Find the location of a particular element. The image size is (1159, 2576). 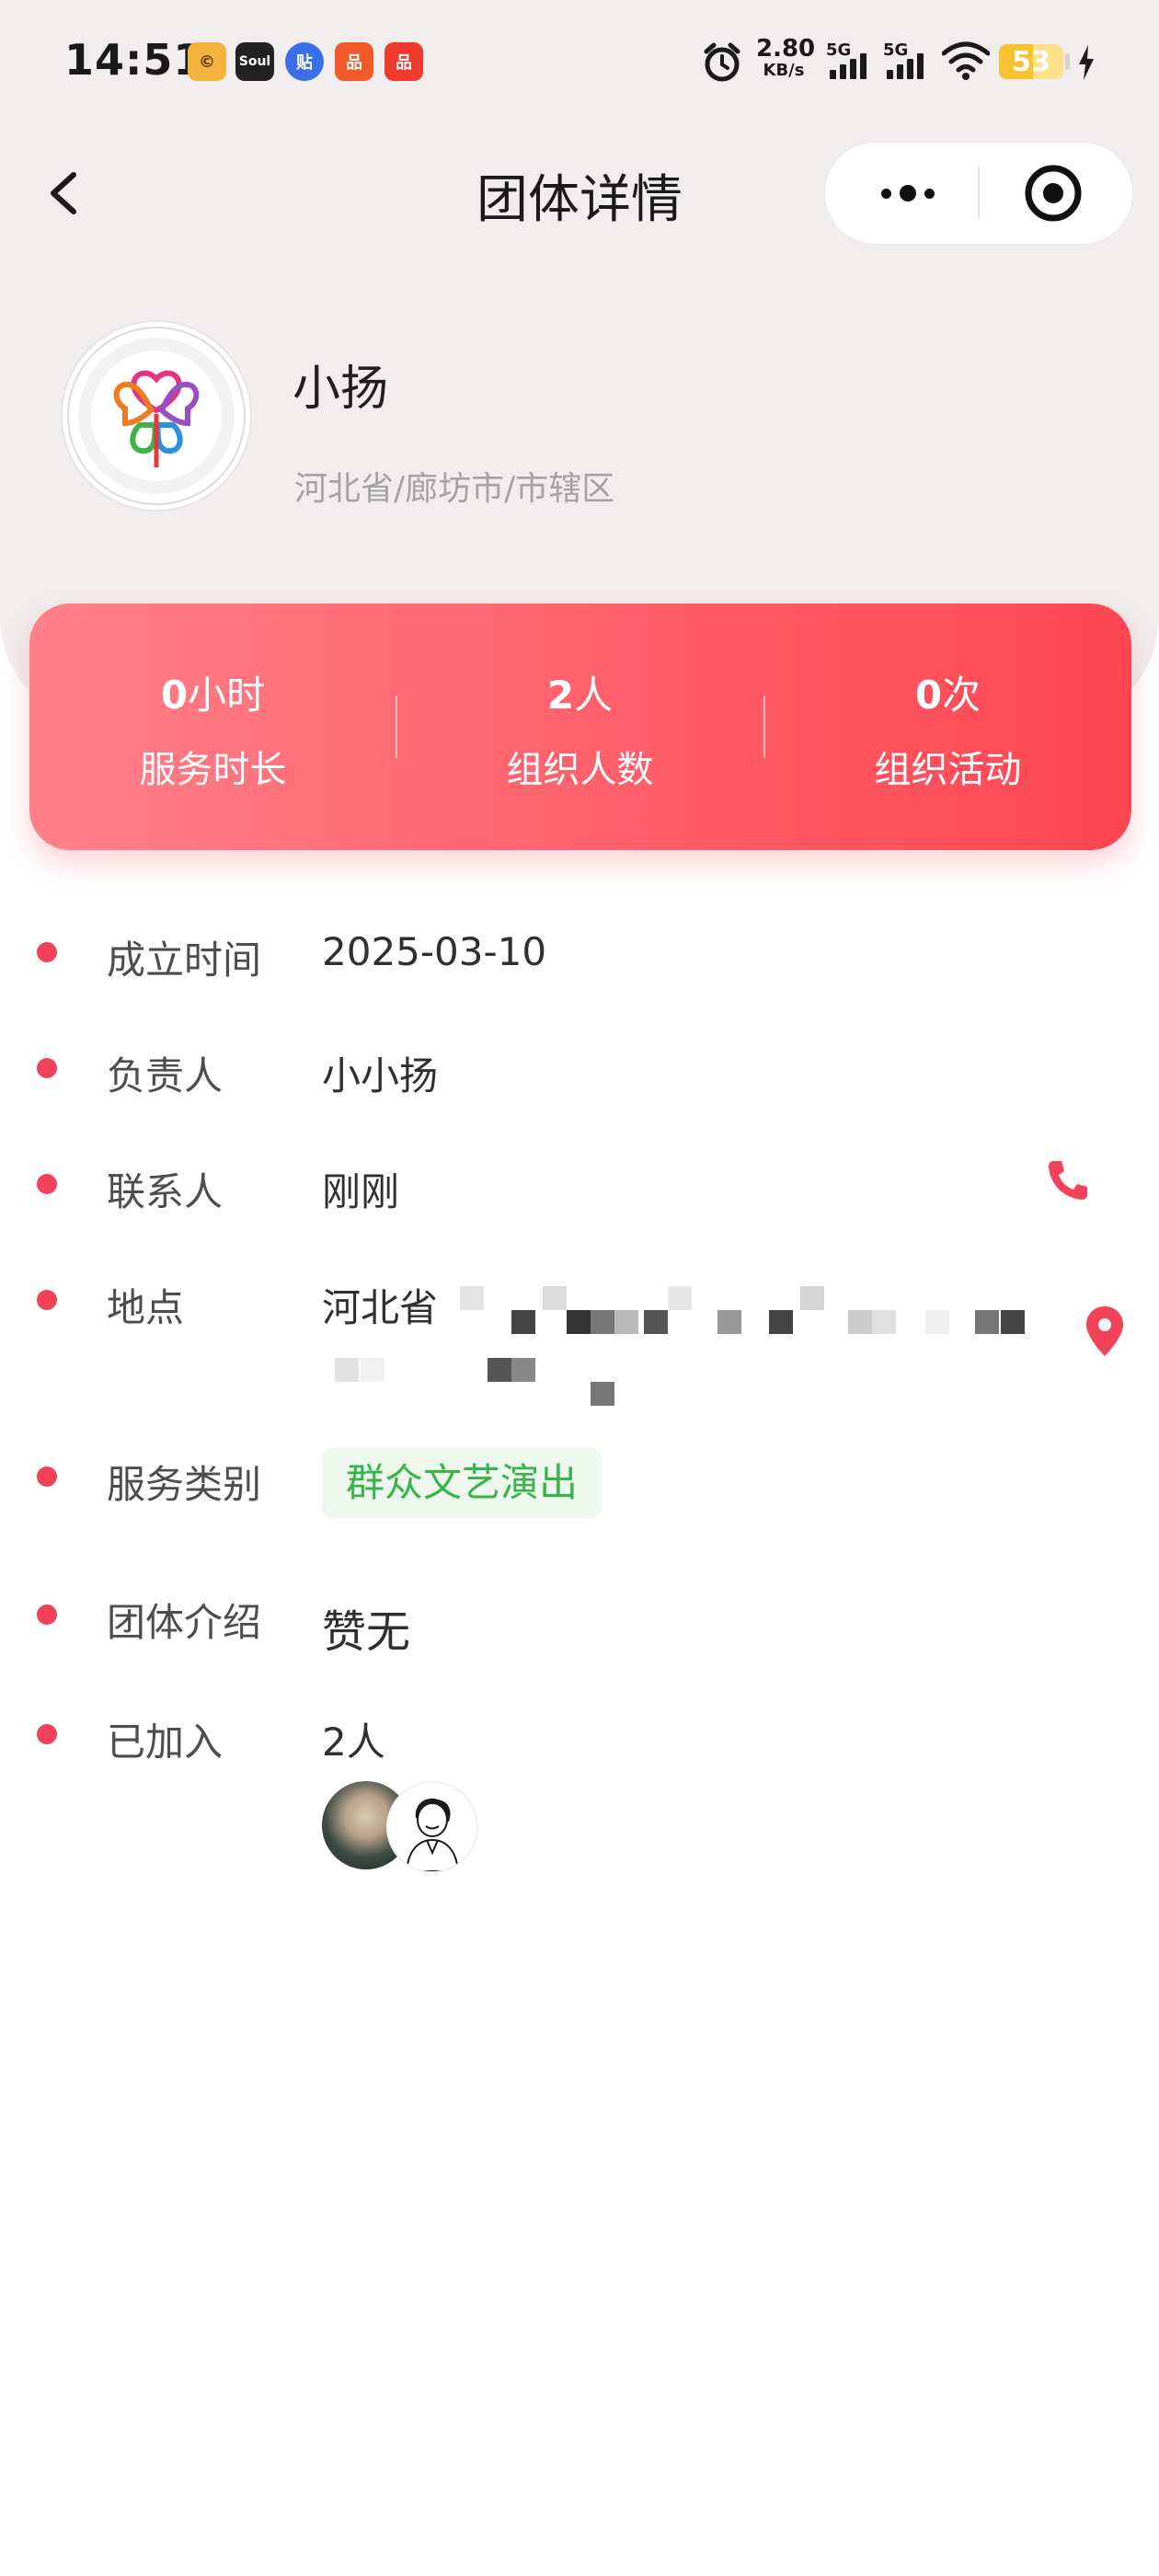

stat-service-hours-label: 服务时长 is located at coordinates (213, 770).